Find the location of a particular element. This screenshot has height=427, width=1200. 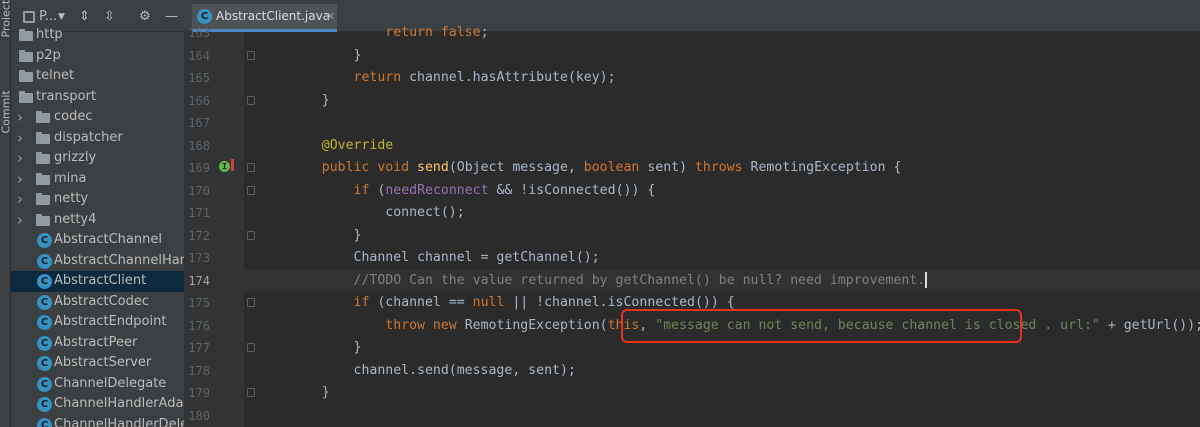

tree-item: › netty4 is located at coordinates (97, 220).